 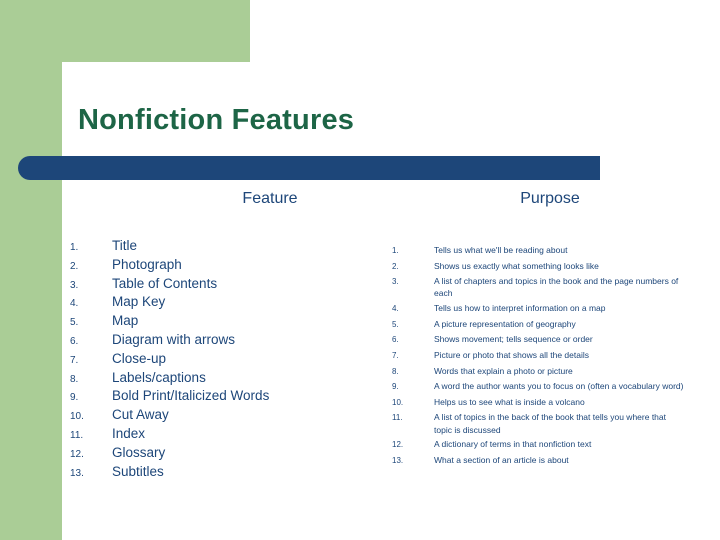 I want to click on list-item: 7. Close-up, so click(x=220, y=360).